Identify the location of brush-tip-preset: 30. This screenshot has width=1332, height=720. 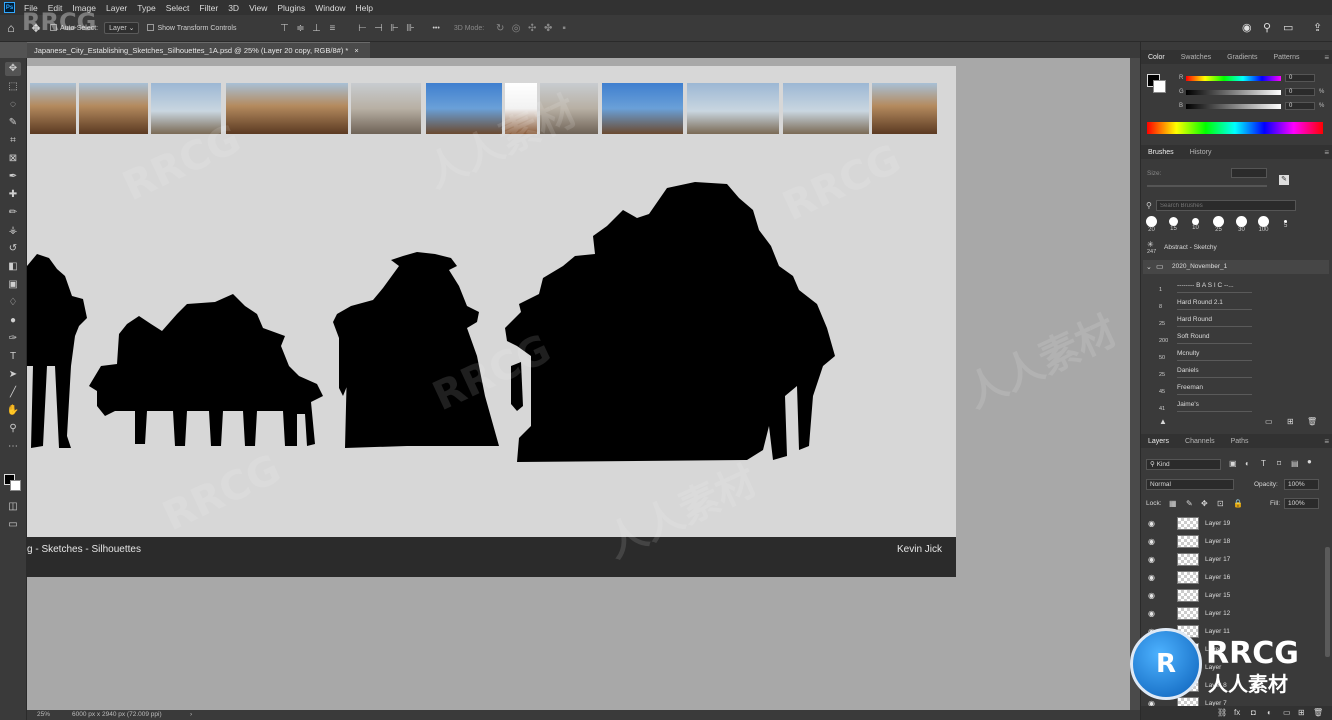
(1241, 224).